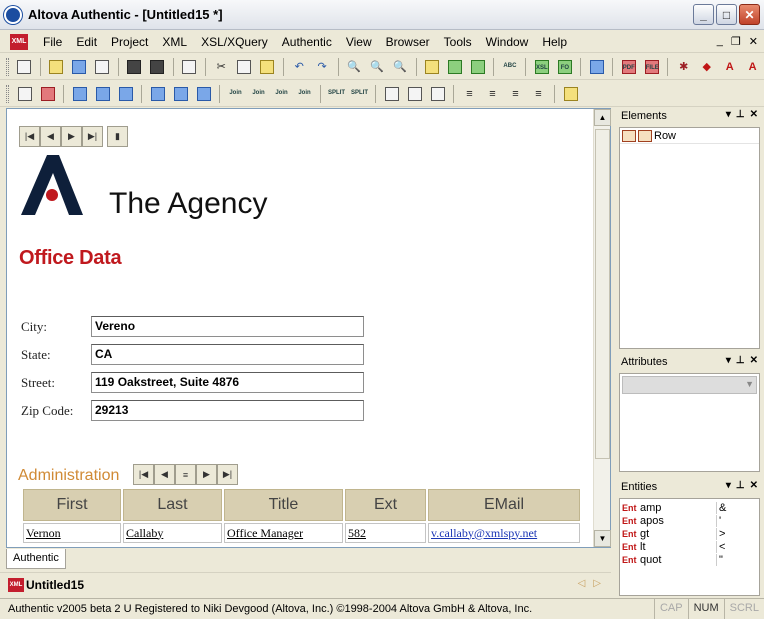 This screenshot has width=764, height=619. What do you see at coordinates (46, 584) in the screenshot?
I see `tab-untitled15: XML Untitled15` at bounding box center [46, 584].